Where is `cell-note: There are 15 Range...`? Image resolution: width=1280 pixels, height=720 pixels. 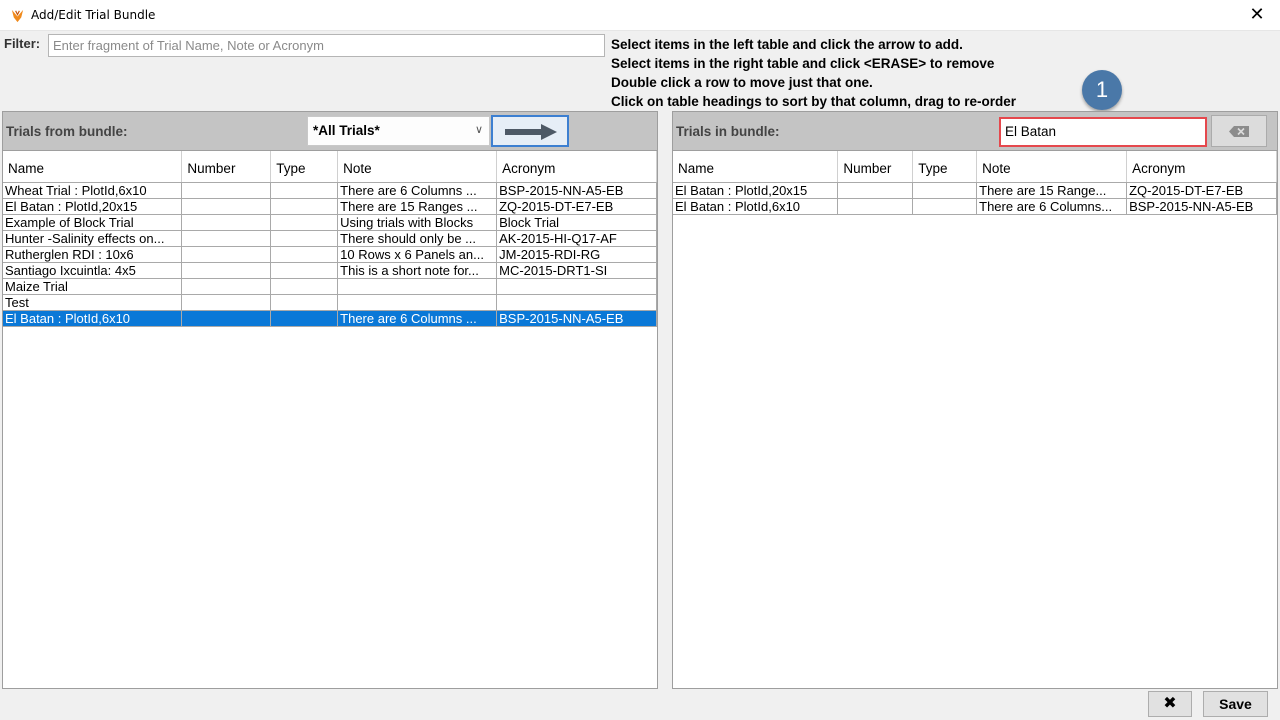 cell-note: There are 15 Range... is located at coordinates (1052, 190).